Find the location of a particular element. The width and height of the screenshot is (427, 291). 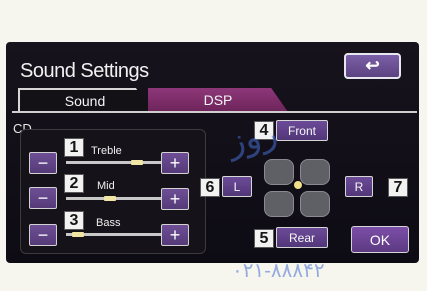

left-button: L is located at coordinates (237, 186).